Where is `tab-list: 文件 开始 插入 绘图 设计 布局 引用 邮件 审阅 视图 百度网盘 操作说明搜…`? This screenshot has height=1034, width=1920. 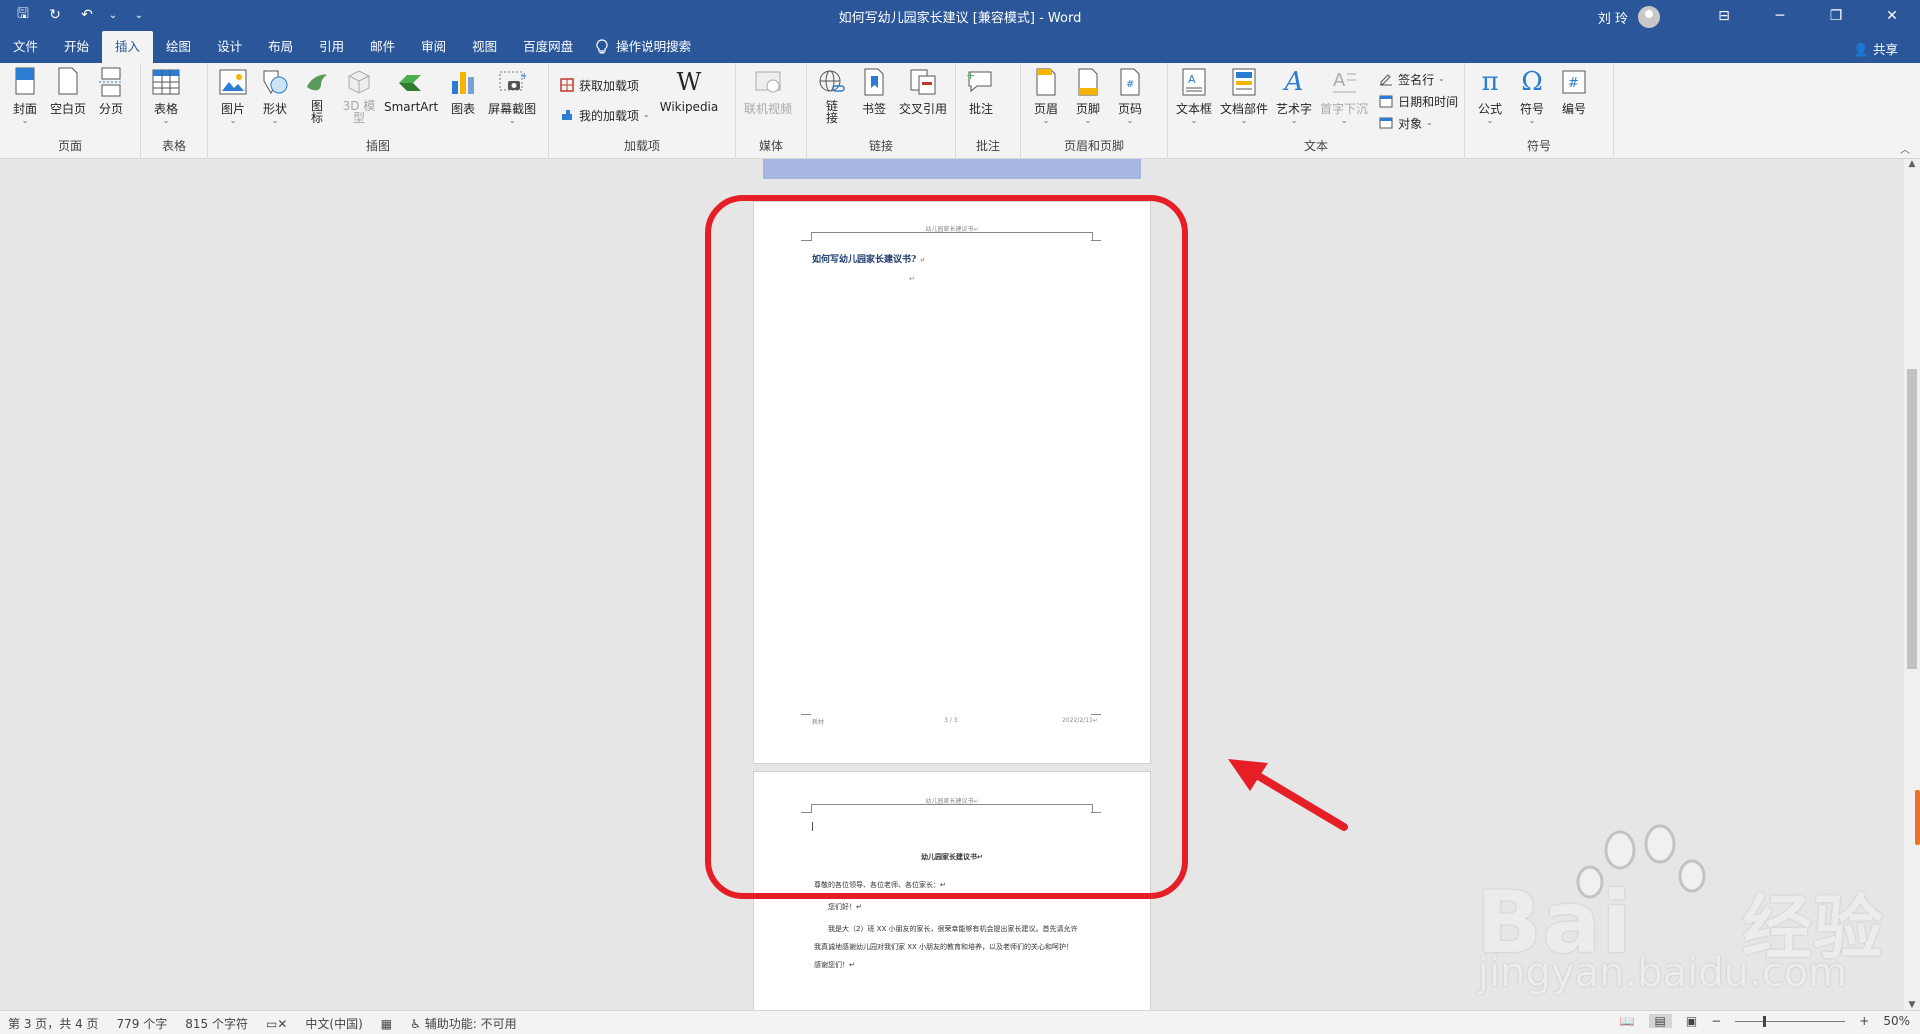
tab-list: 文件 开始 插入 绘图 设计 布局 引用 邮件 审阅 视图 百度网盘 操作说明搜… is located at coordinates (352, 47).